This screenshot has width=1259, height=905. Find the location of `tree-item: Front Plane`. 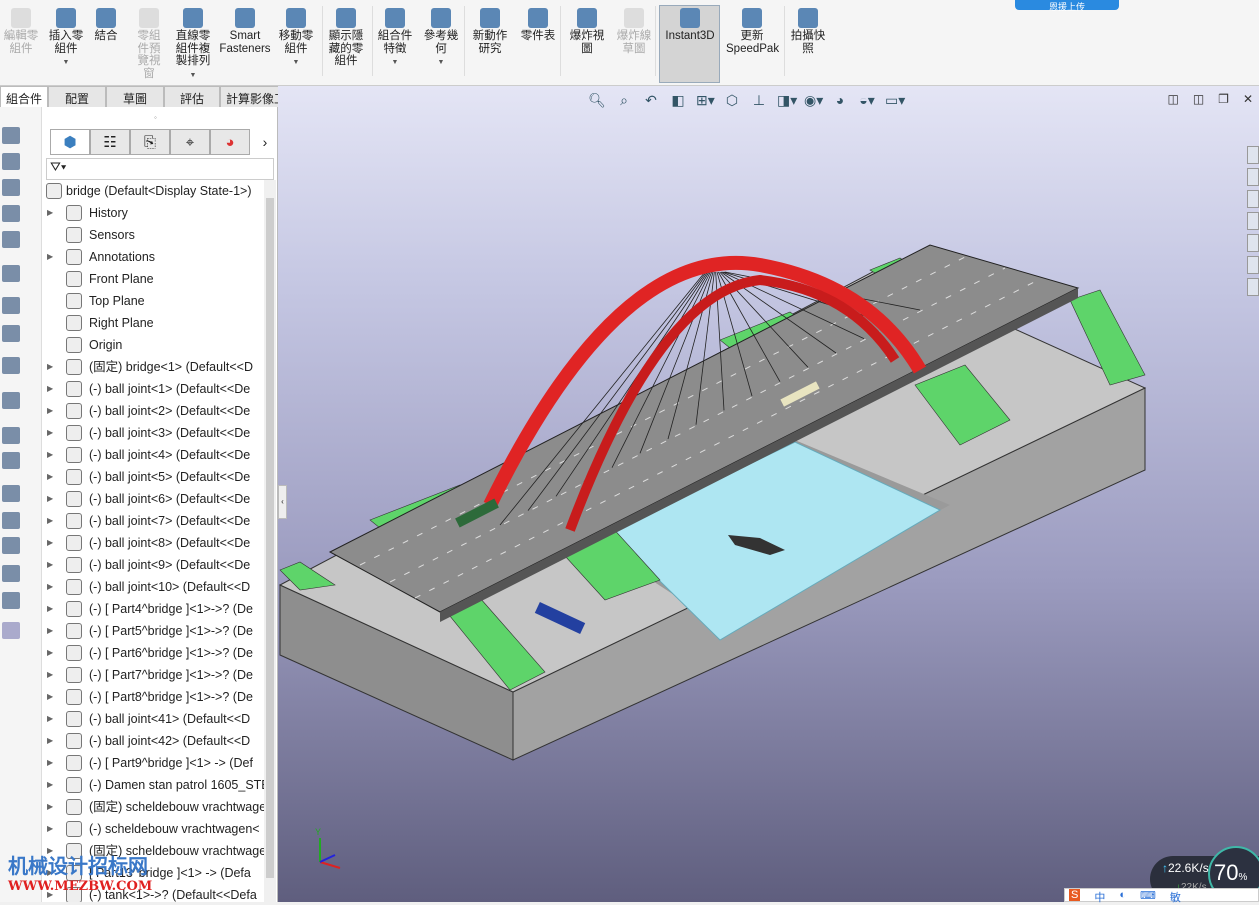

tree-item: Front Plane is located at coordinates (153, 279).